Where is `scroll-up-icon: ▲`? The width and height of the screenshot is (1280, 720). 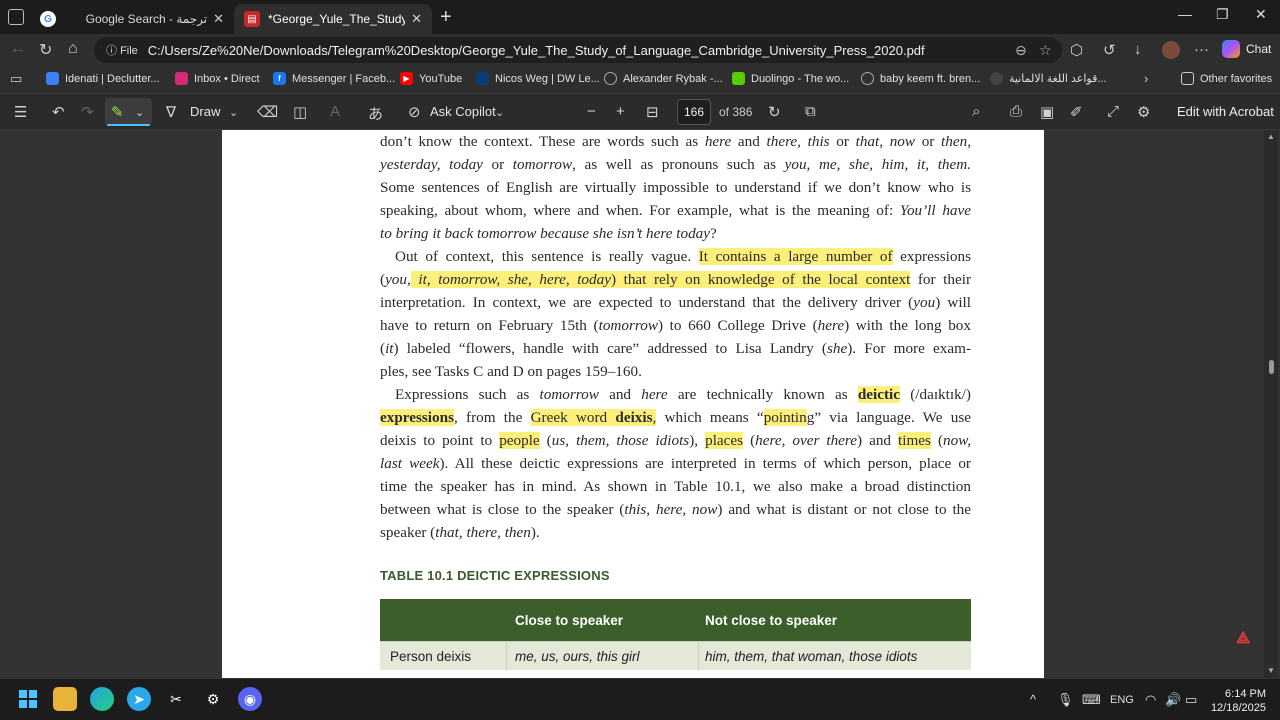
scroll-up-icon: ▲ is located at coordinates (1271, 136).